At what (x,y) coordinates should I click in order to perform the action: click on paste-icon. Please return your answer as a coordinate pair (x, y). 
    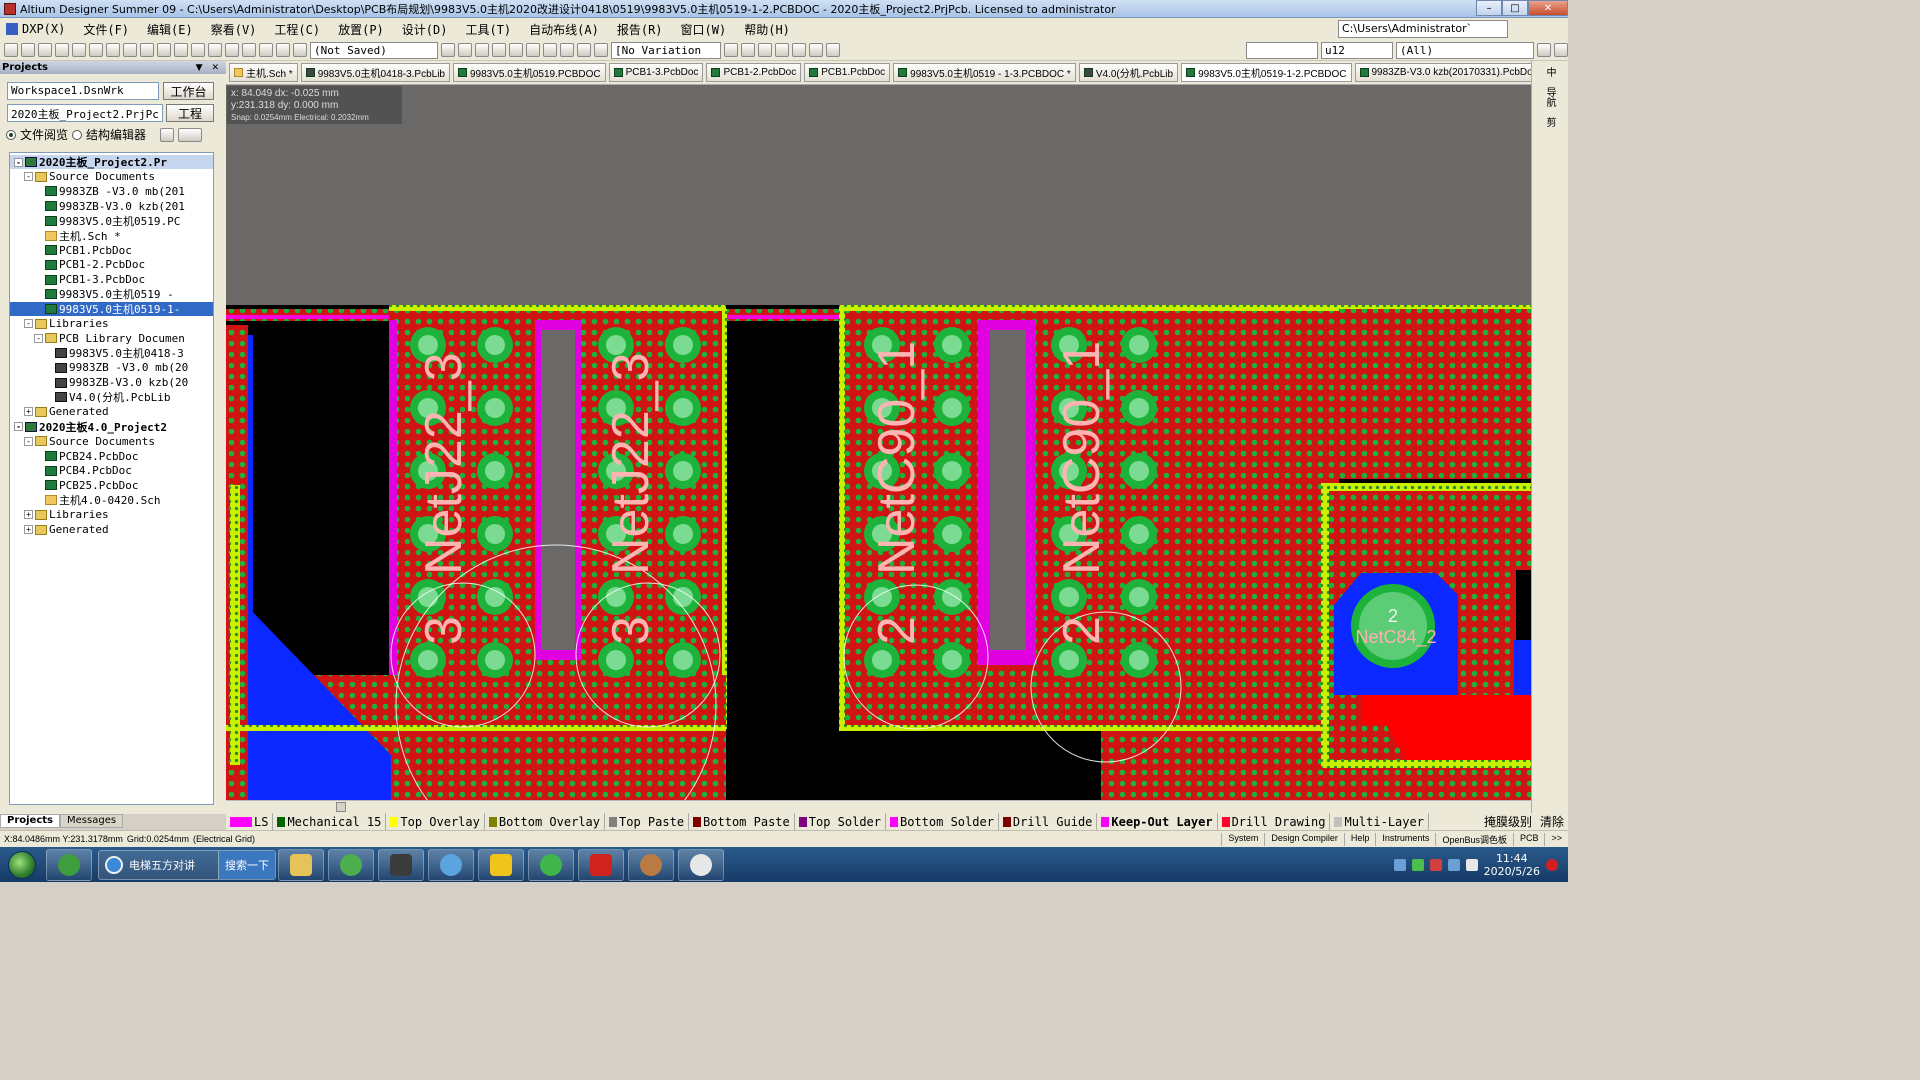
    Looking at the image, I should click on (198, 50).